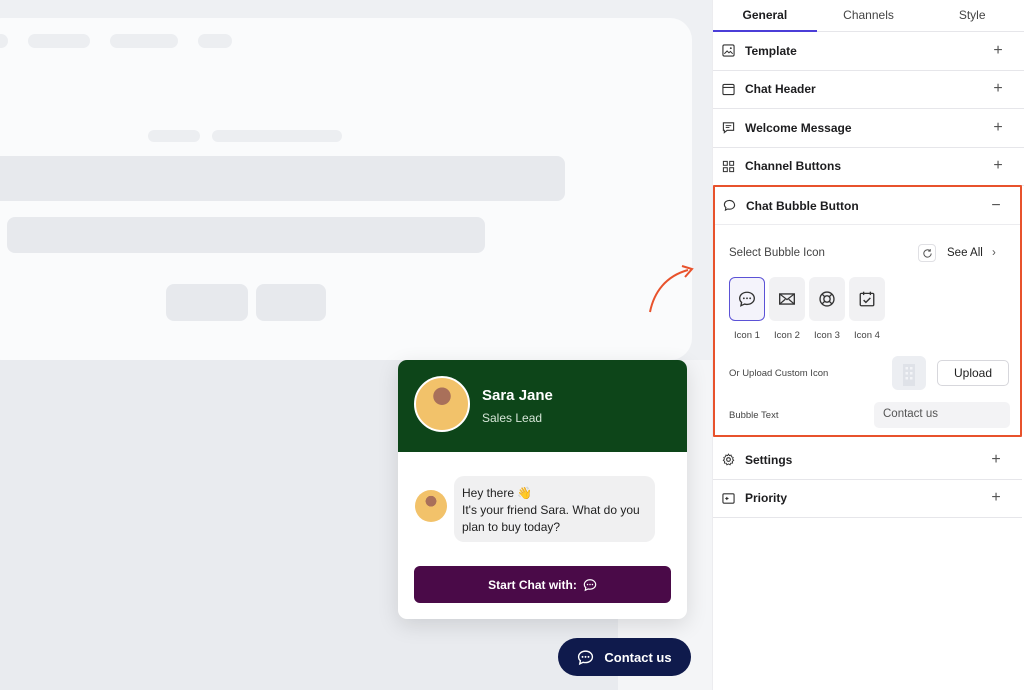  Describe the element at coordinates (771, 50) in the screenshot. I see `section-label: Template` at that location.